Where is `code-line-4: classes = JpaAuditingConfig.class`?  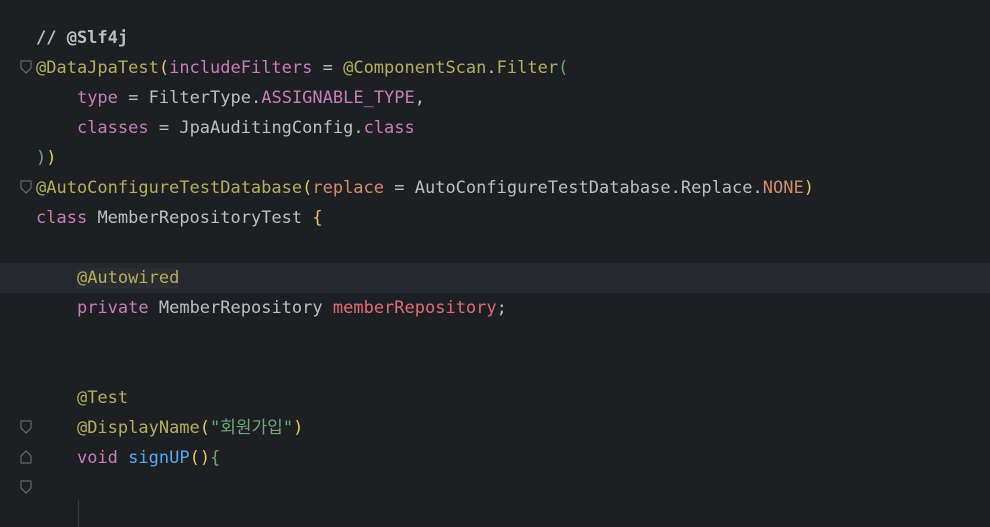
code-line-4: classes = JpaAuditingConfig.class is located at coordinates (513, 128).